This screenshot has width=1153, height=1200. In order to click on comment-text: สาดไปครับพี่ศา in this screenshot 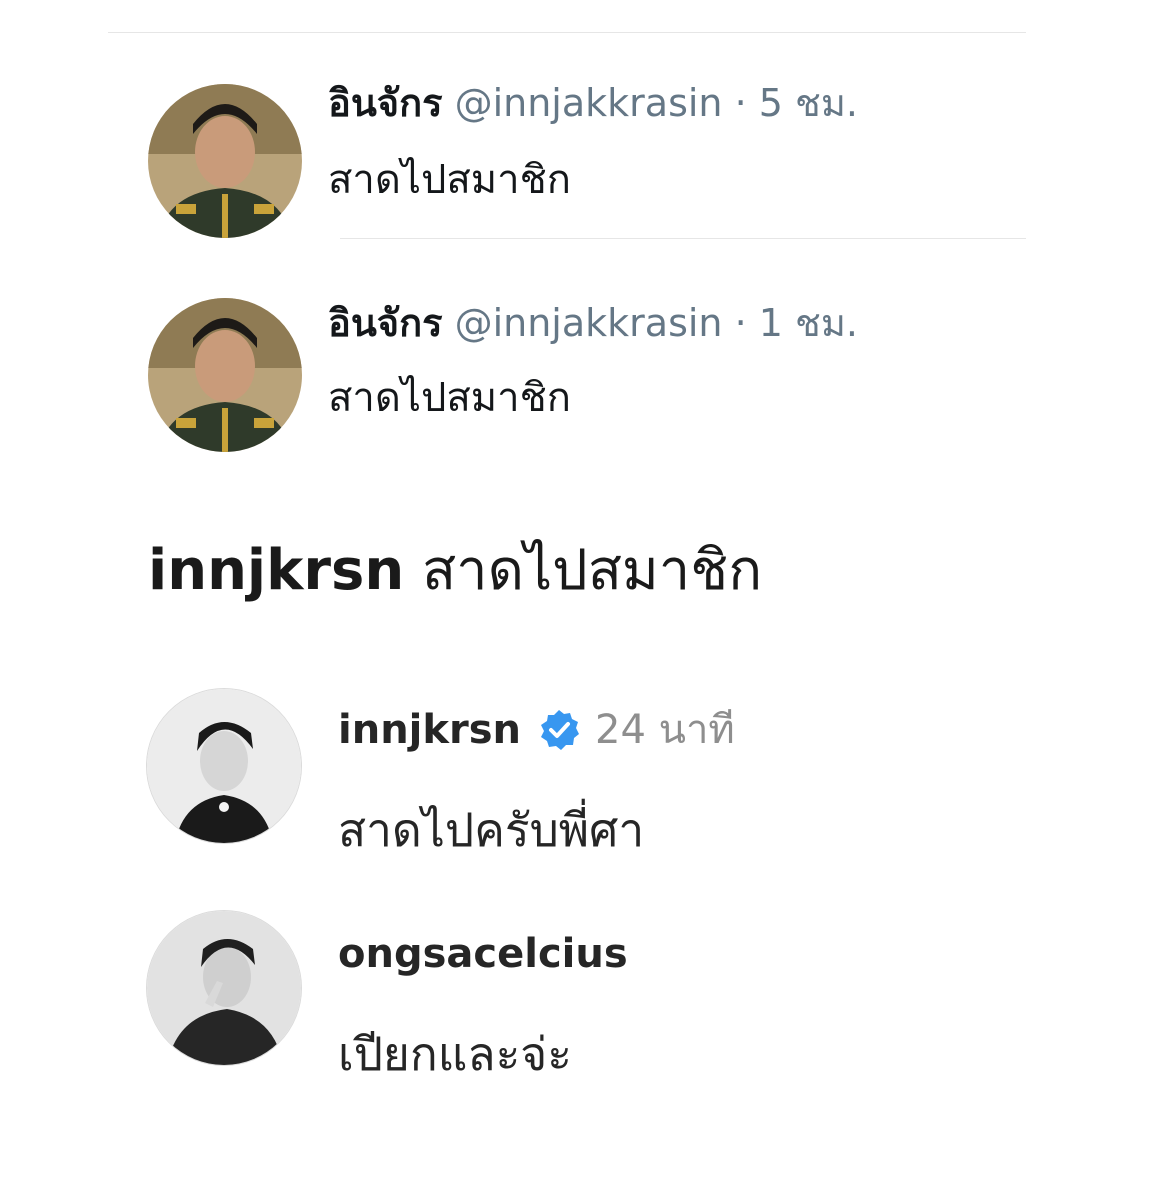, I will do `click(491, 830)`.